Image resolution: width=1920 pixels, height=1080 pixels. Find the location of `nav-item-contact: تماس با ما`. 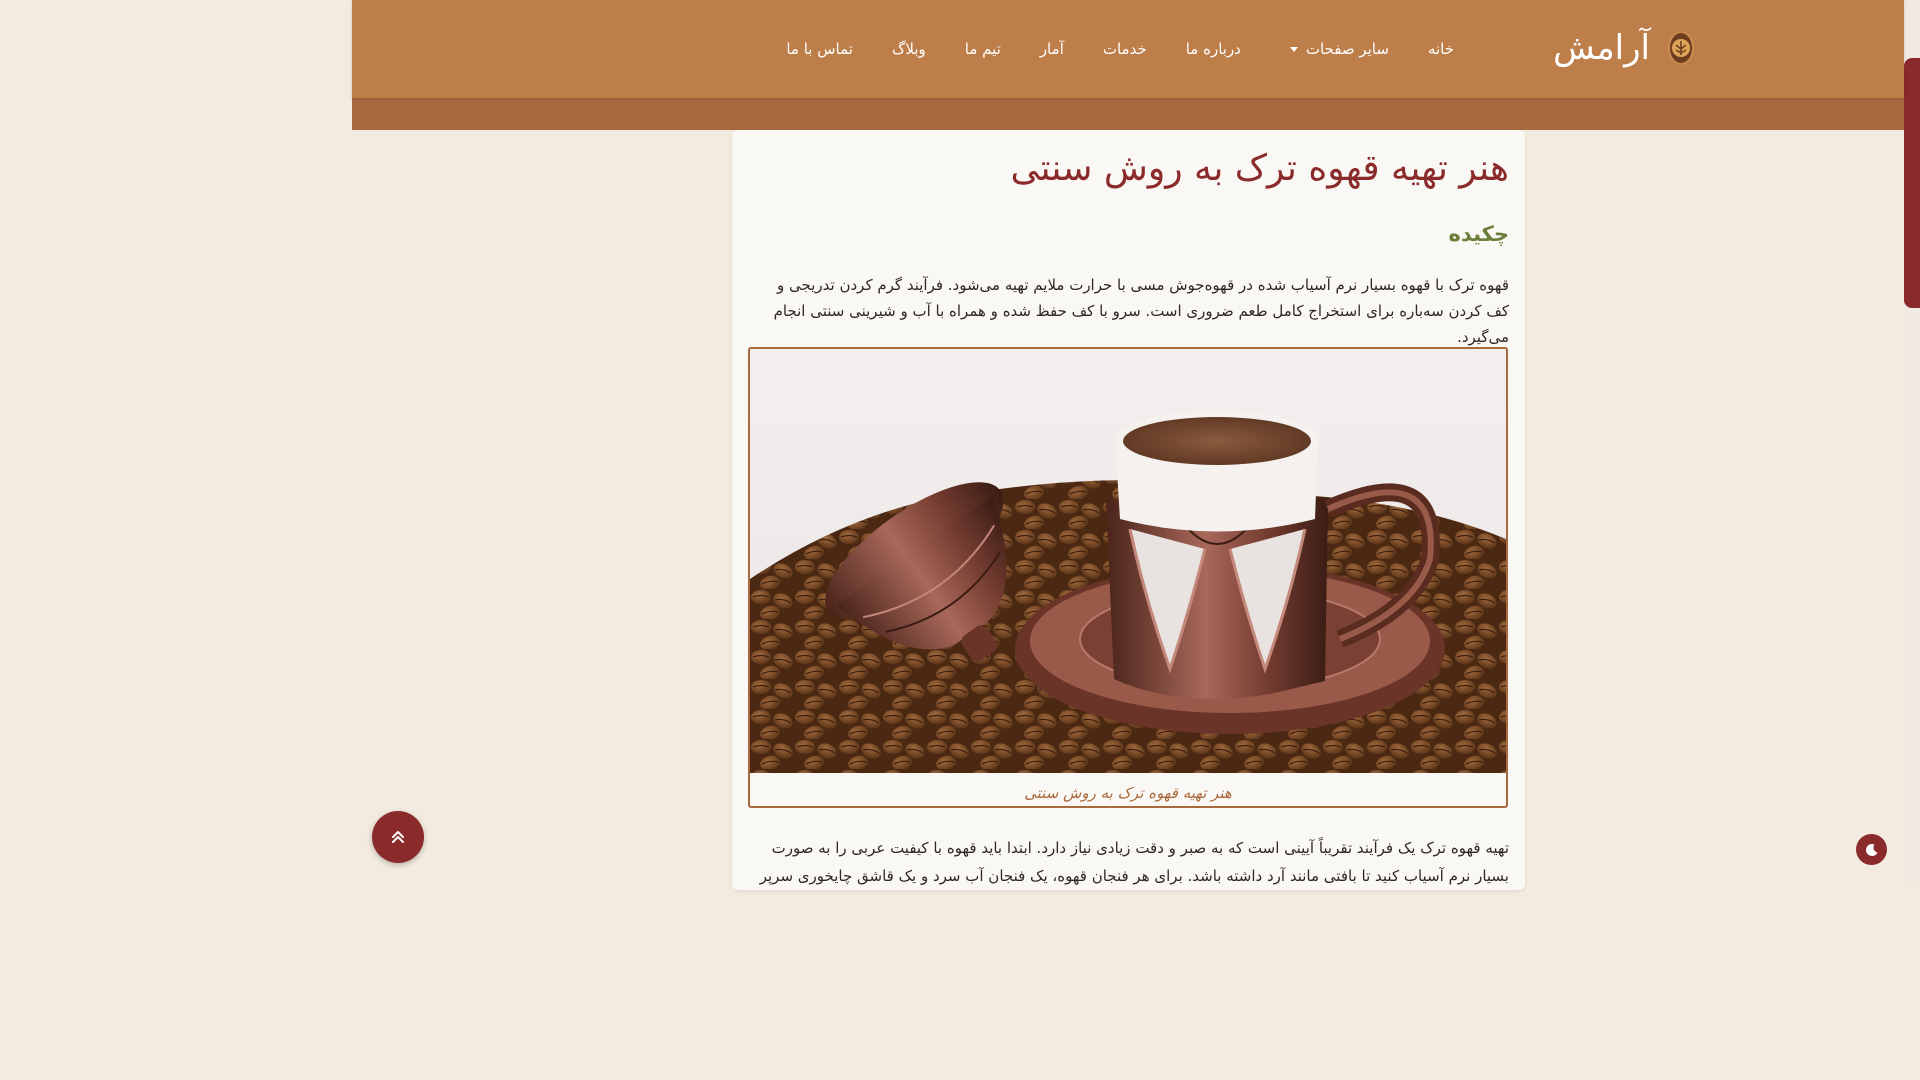

nav-item-contact: تماس با ما is located at coordinates (819, 49).